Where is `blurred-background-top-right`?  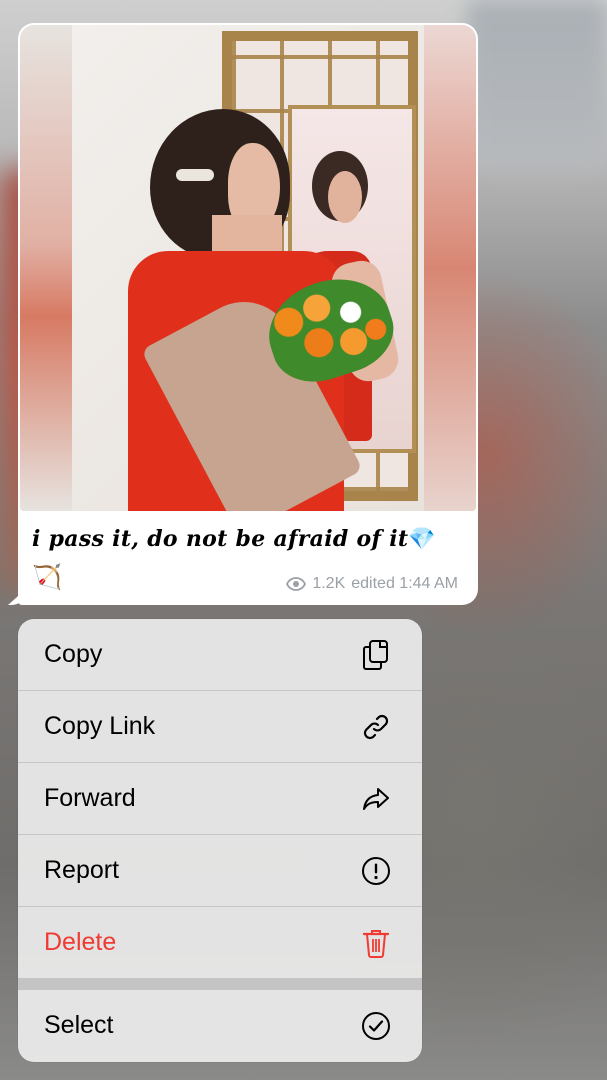
blurred-background-top-right is located at coordinates (537, 85).